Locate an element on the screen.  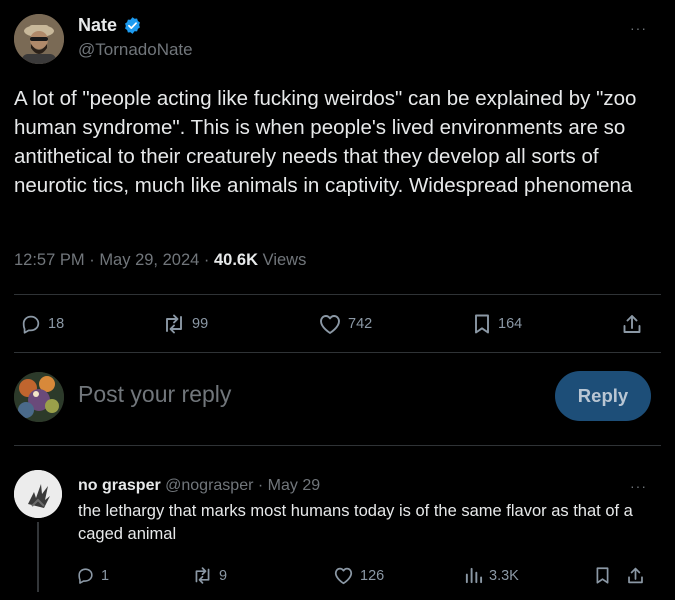
thread-line is located at coordinates (38, 557).